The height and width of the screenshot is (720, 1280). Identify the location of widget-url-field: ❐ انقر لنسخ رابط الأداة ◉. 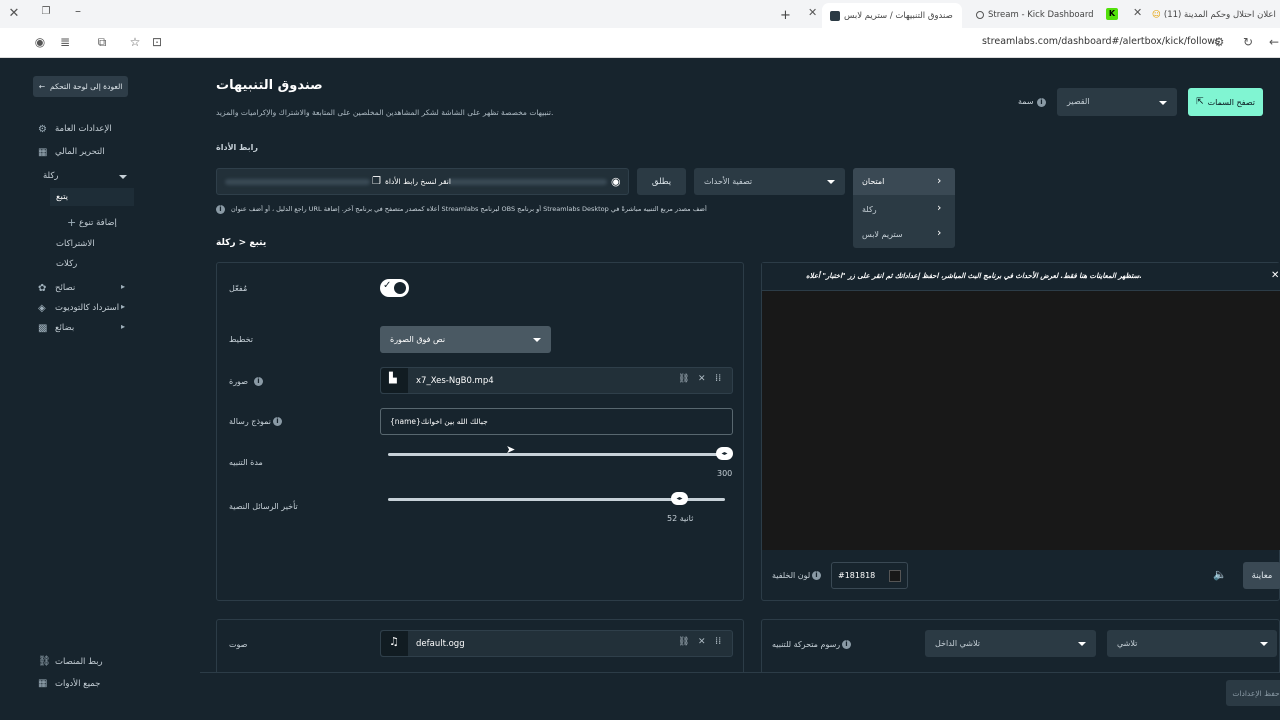
(422, 181).